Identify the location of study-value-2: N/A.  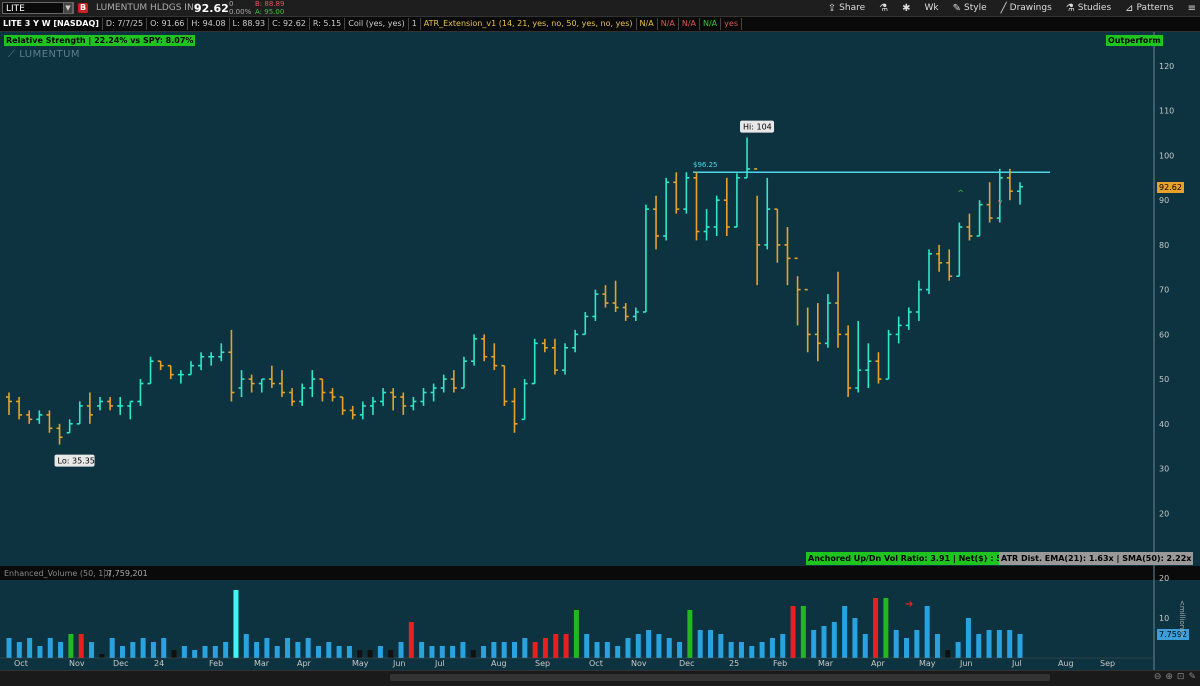
(668, 24).